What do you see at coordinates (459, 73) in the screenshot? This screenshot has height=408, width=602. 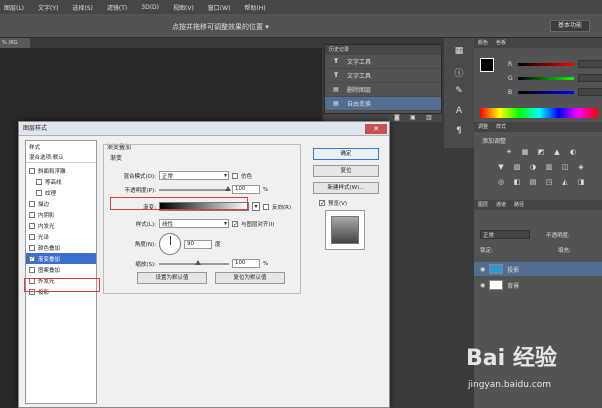 I see `info-panel-icon: ⓘ` at bounding box center [459, 73].